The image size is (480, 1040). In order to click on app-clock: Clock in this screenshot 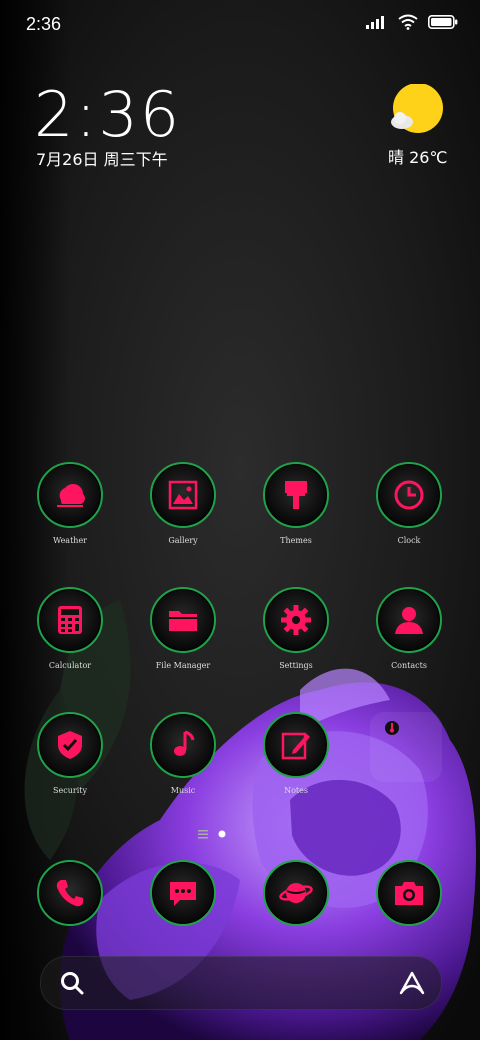, I will do `click(409, 503)`.